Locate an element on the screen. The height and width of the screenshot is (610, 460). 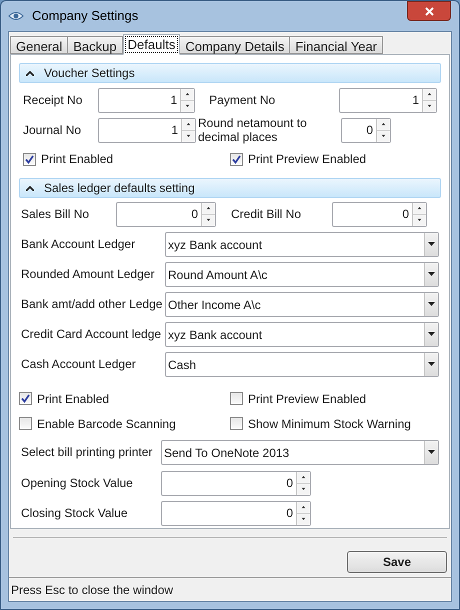
field-label: Payment No is located at coordinates (242, 100).